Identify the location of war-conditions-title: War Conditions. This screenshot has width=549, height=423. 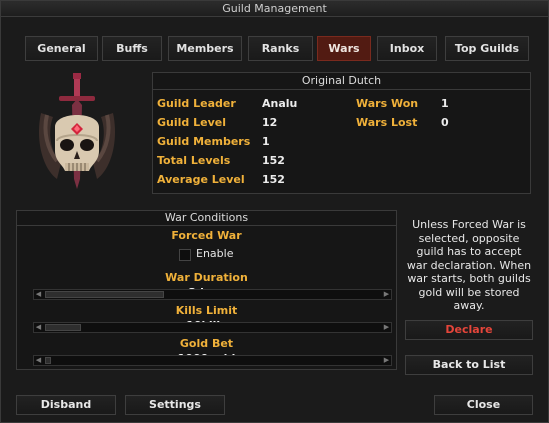
(206, 218).